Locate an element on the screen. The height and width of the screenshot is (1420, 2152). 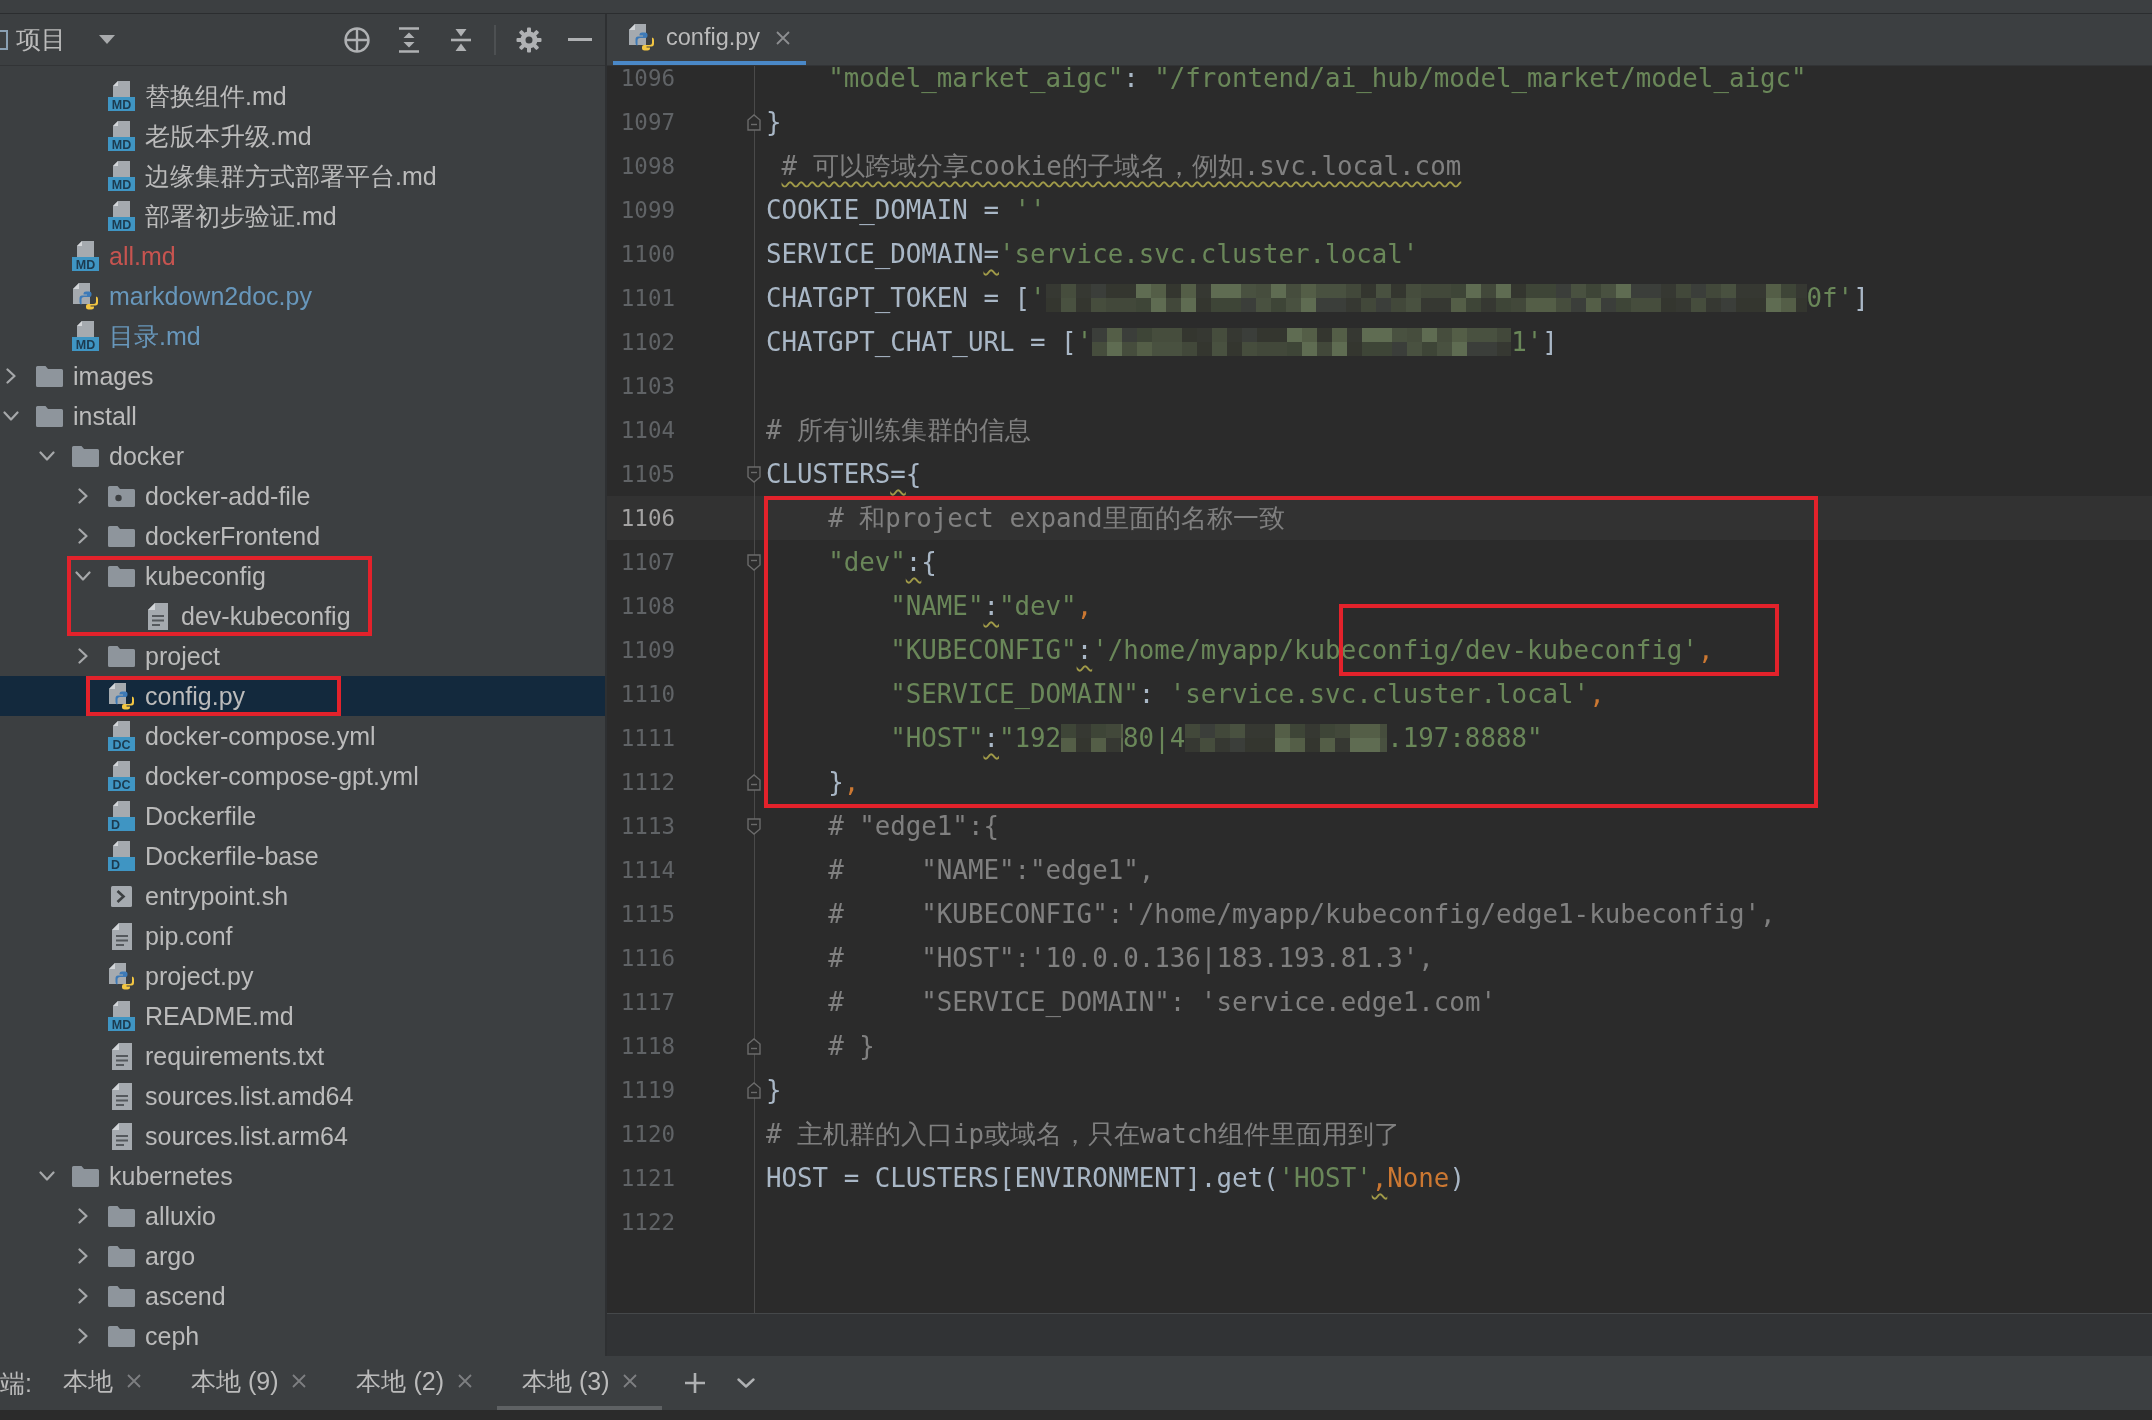
tree-item: dev-kubeconfig is located at coordinates (229, 616).